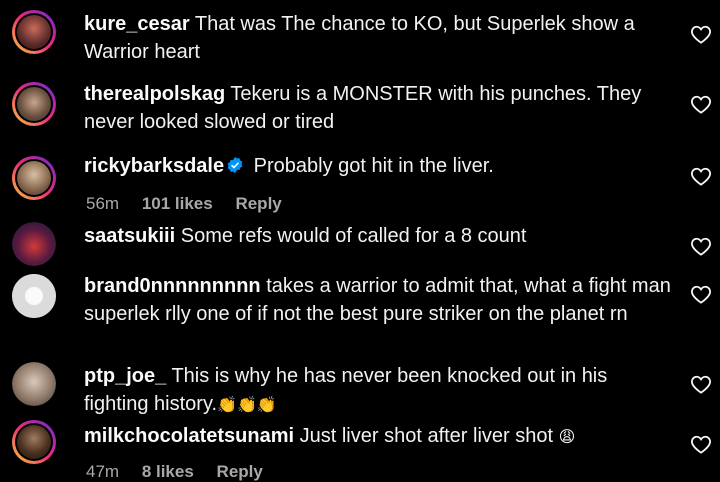 Image resolution: width=720 pixels, height=482 pixels. I want to click on comment-time: 47m, so click(103, 471).